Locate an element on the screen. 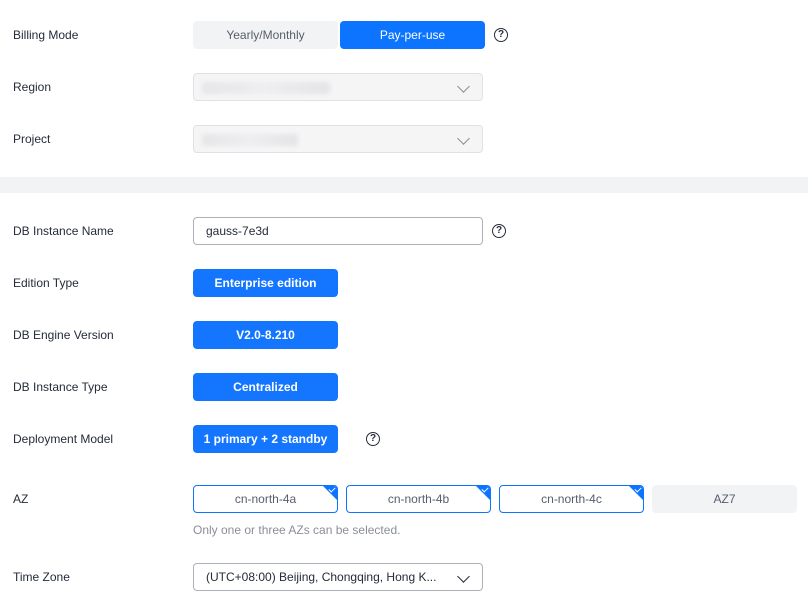  edition-enterprise-button: Enterprise edition is located at coordinates (265, 283).